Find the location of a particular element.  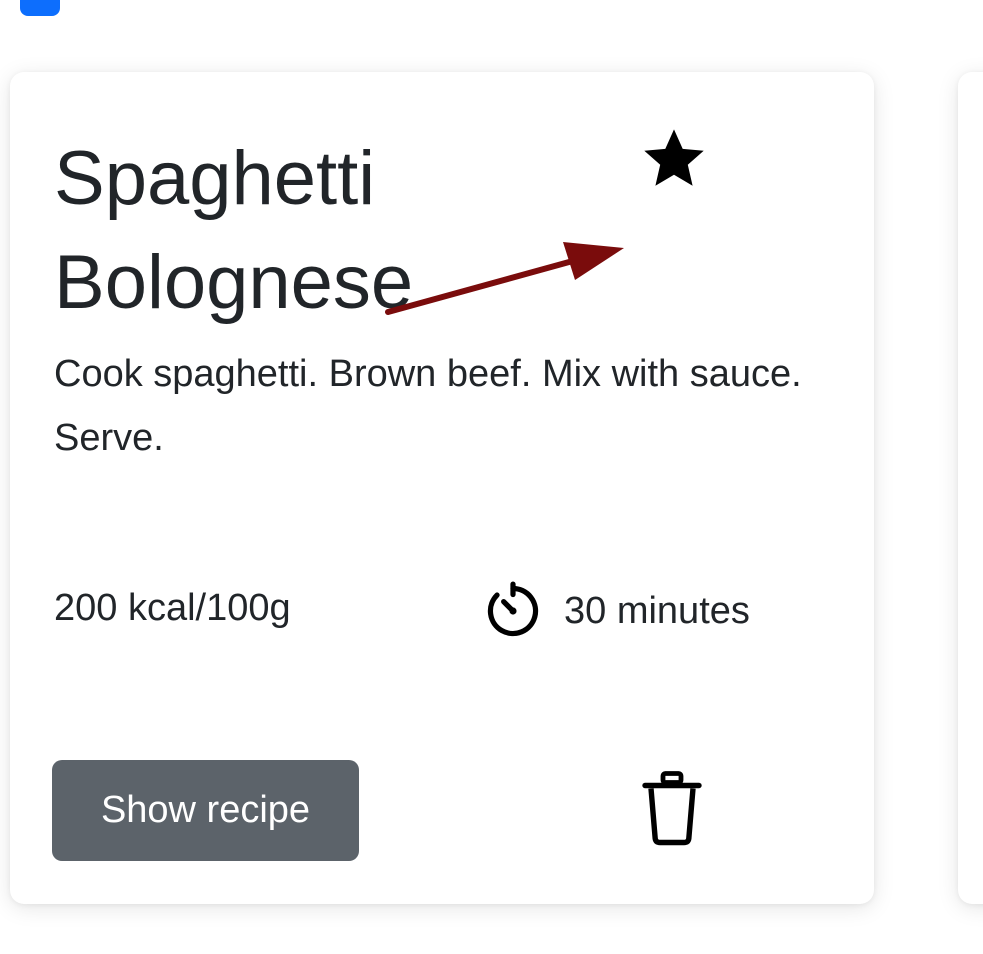

filter-checkbox is located at coordinates (40, 8).